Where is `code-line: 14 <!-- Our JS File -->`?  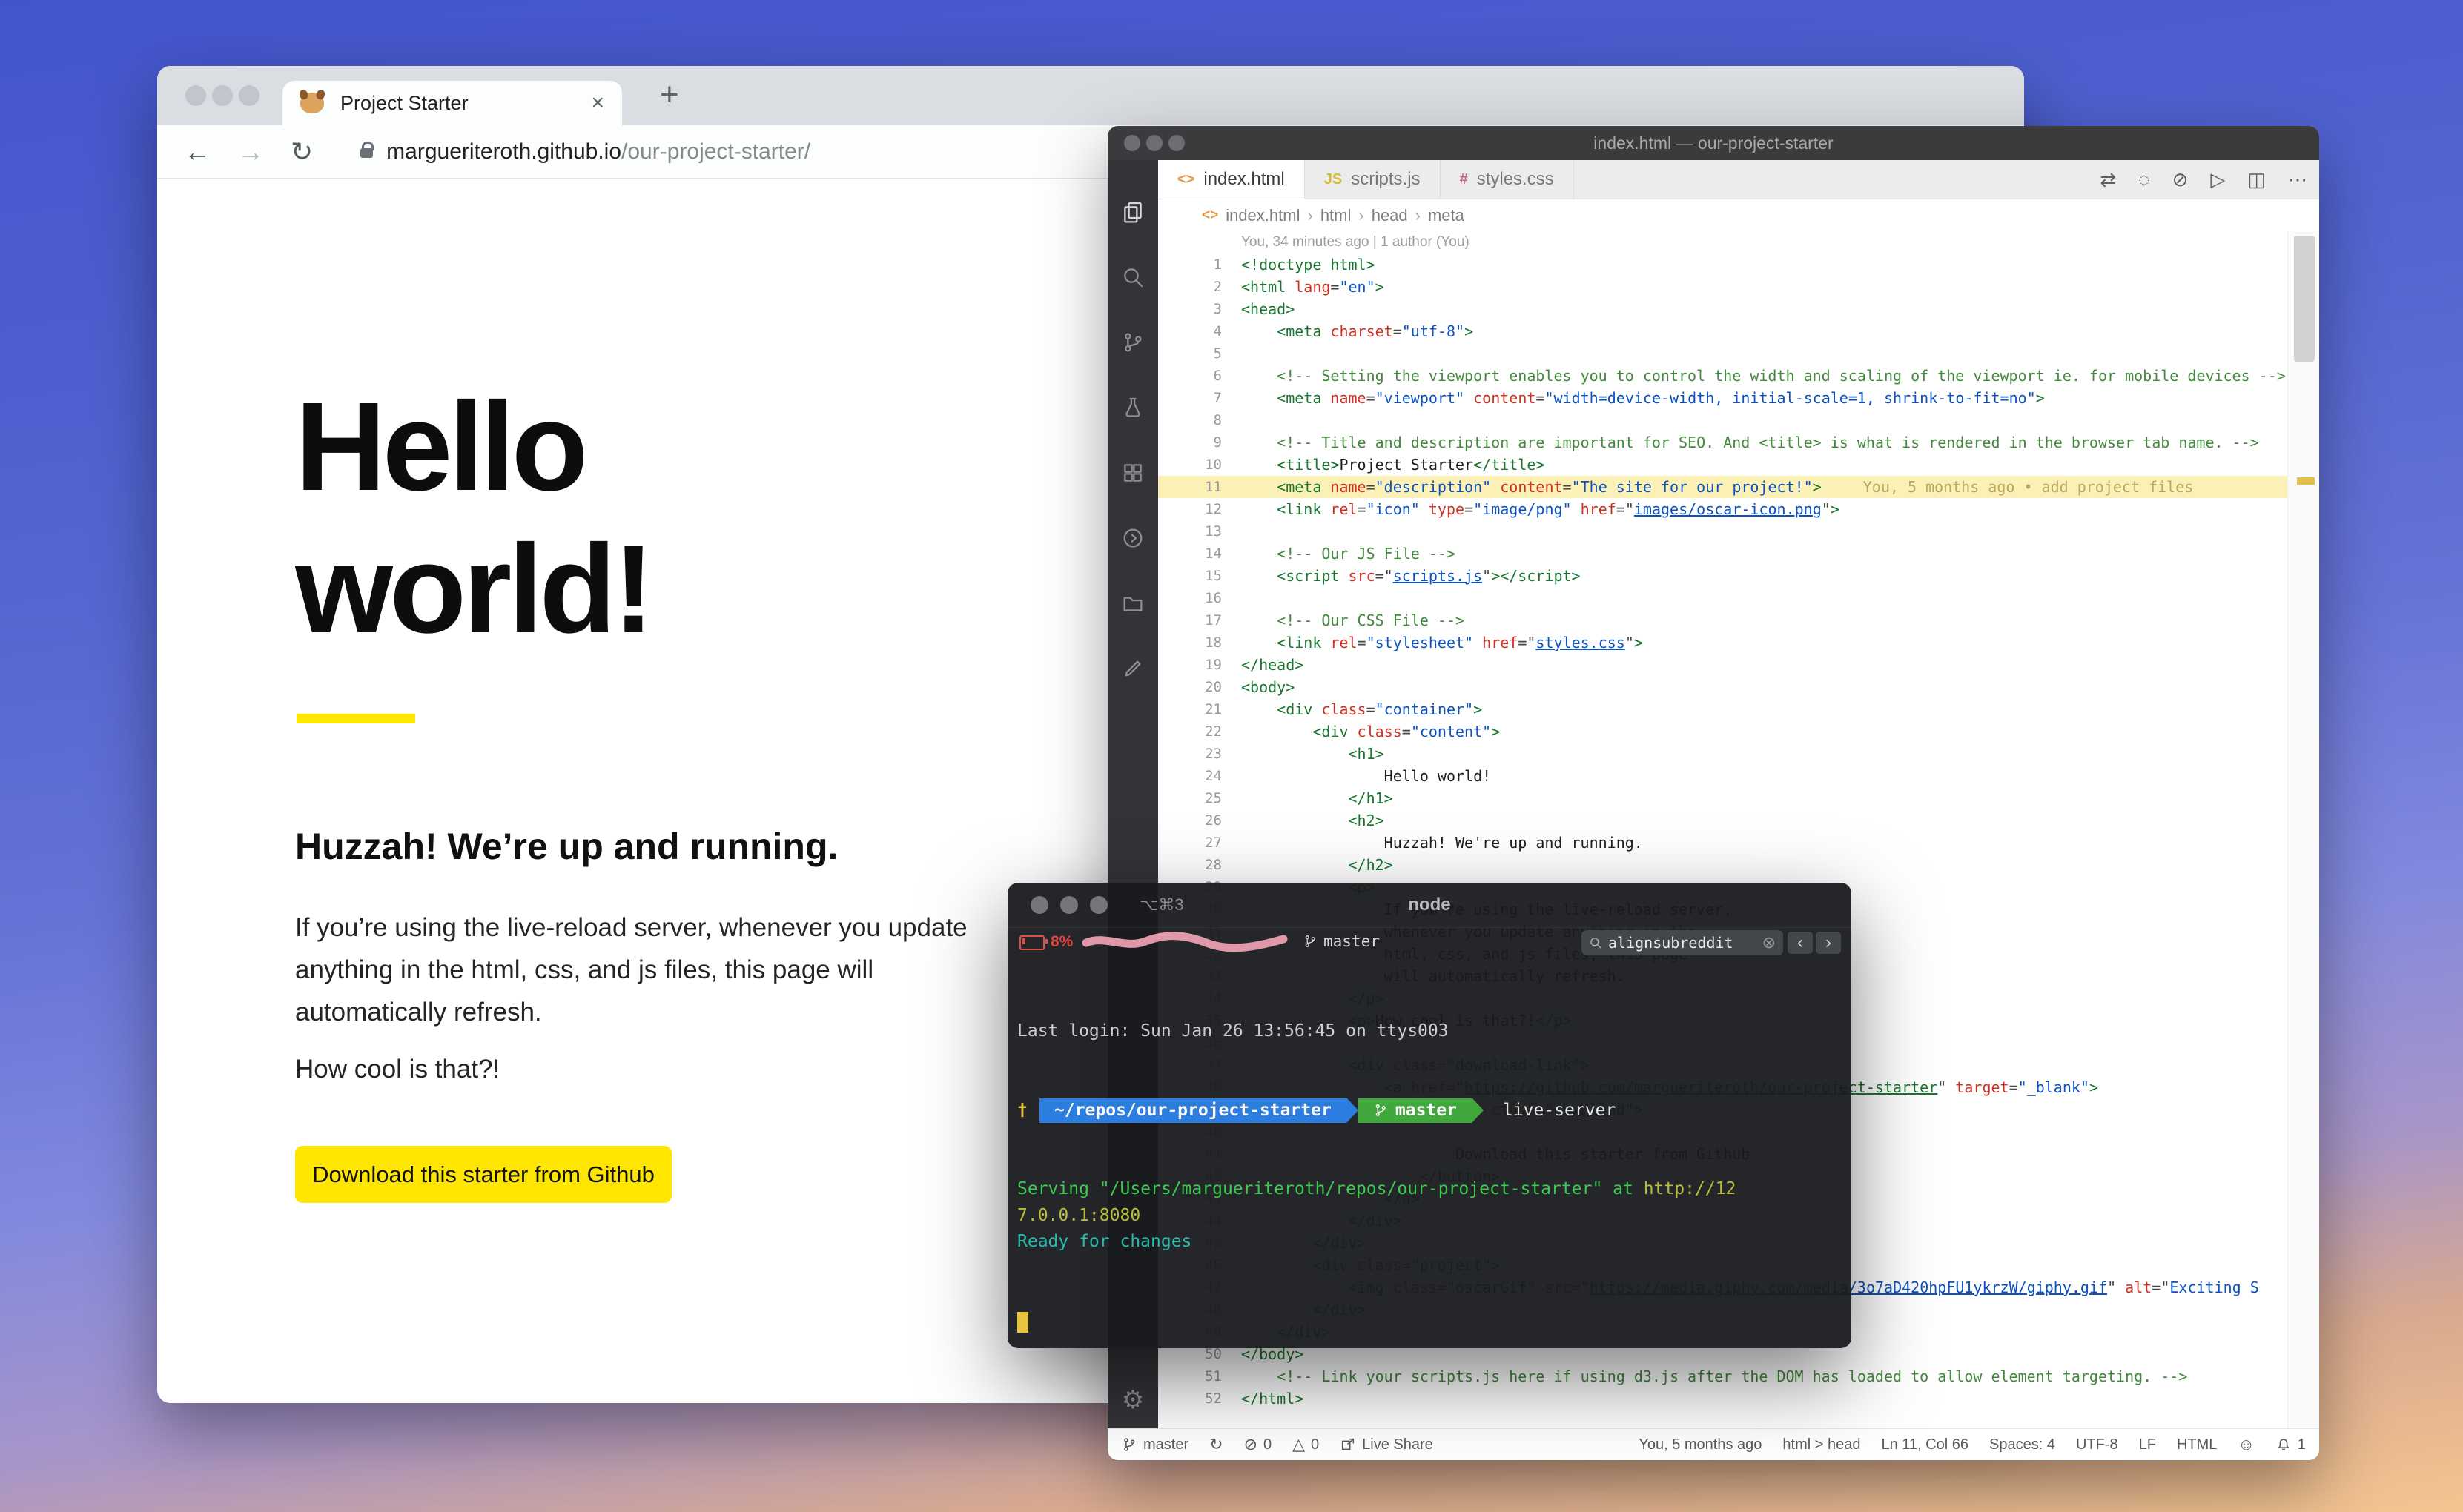
code-line: 14 <!-- Our JS File --> is located at coordinates (1738, 554).